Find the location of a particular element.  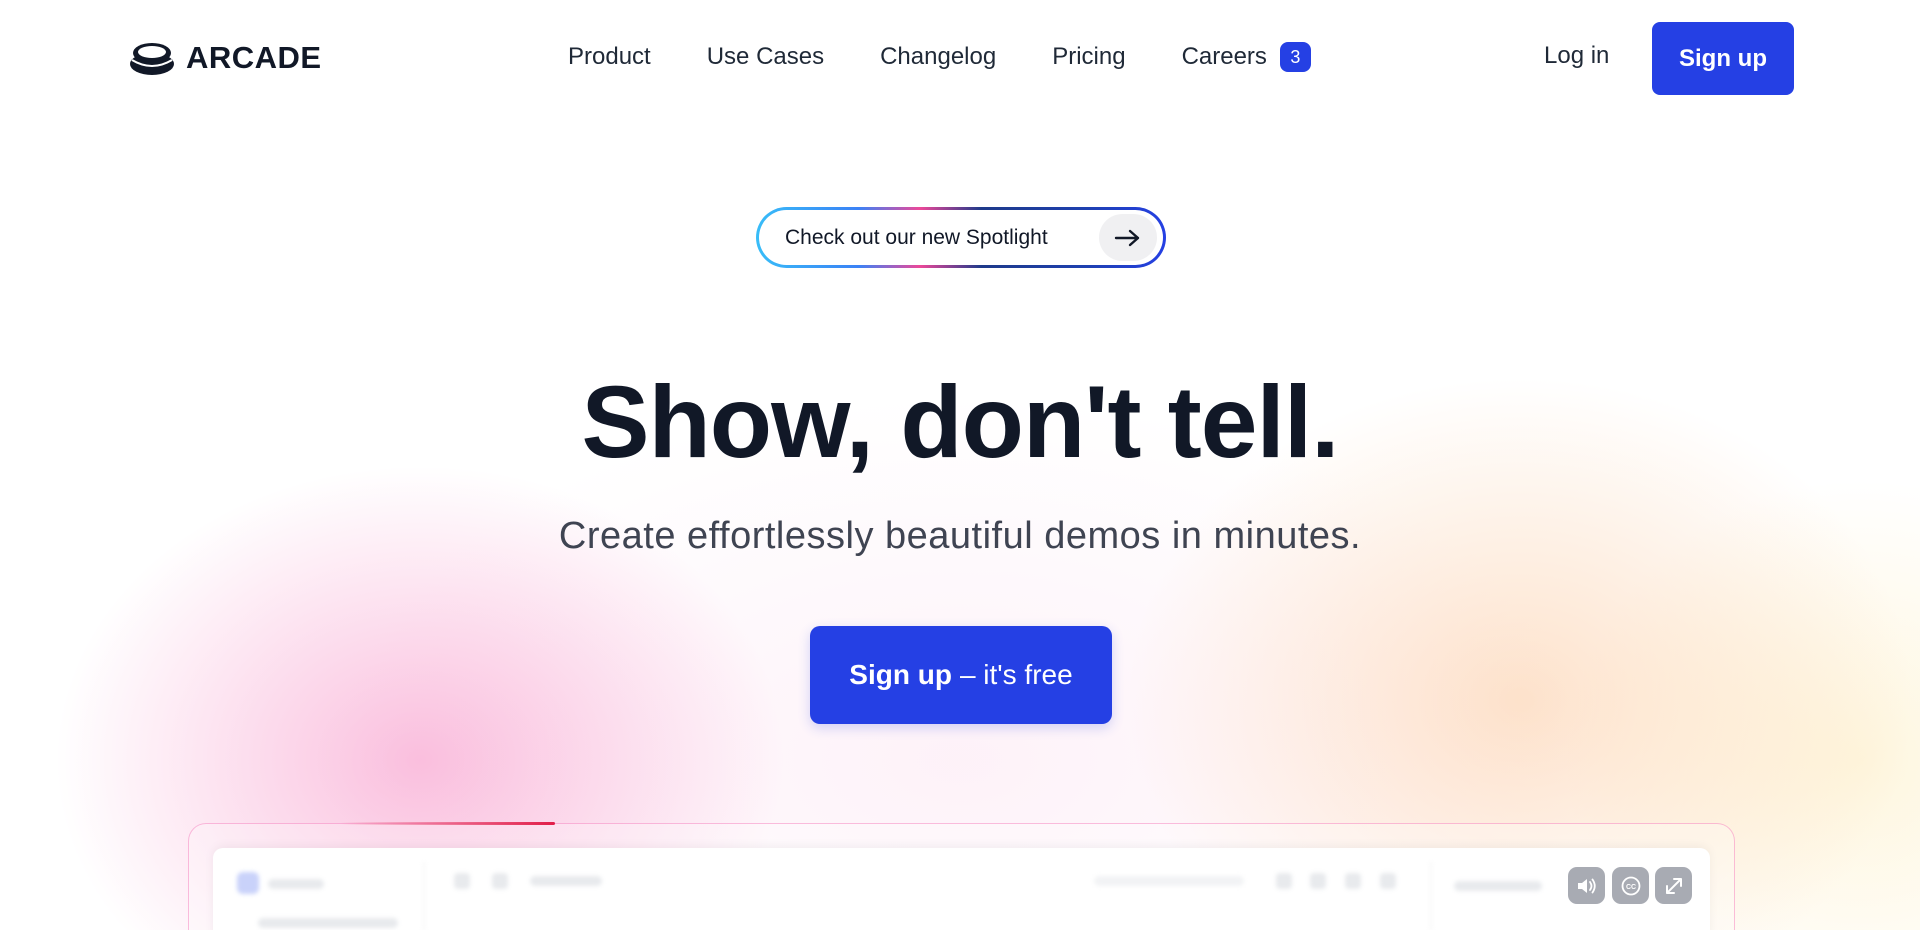

spotlight-arrow-button is located at coordinates (1128, 237).